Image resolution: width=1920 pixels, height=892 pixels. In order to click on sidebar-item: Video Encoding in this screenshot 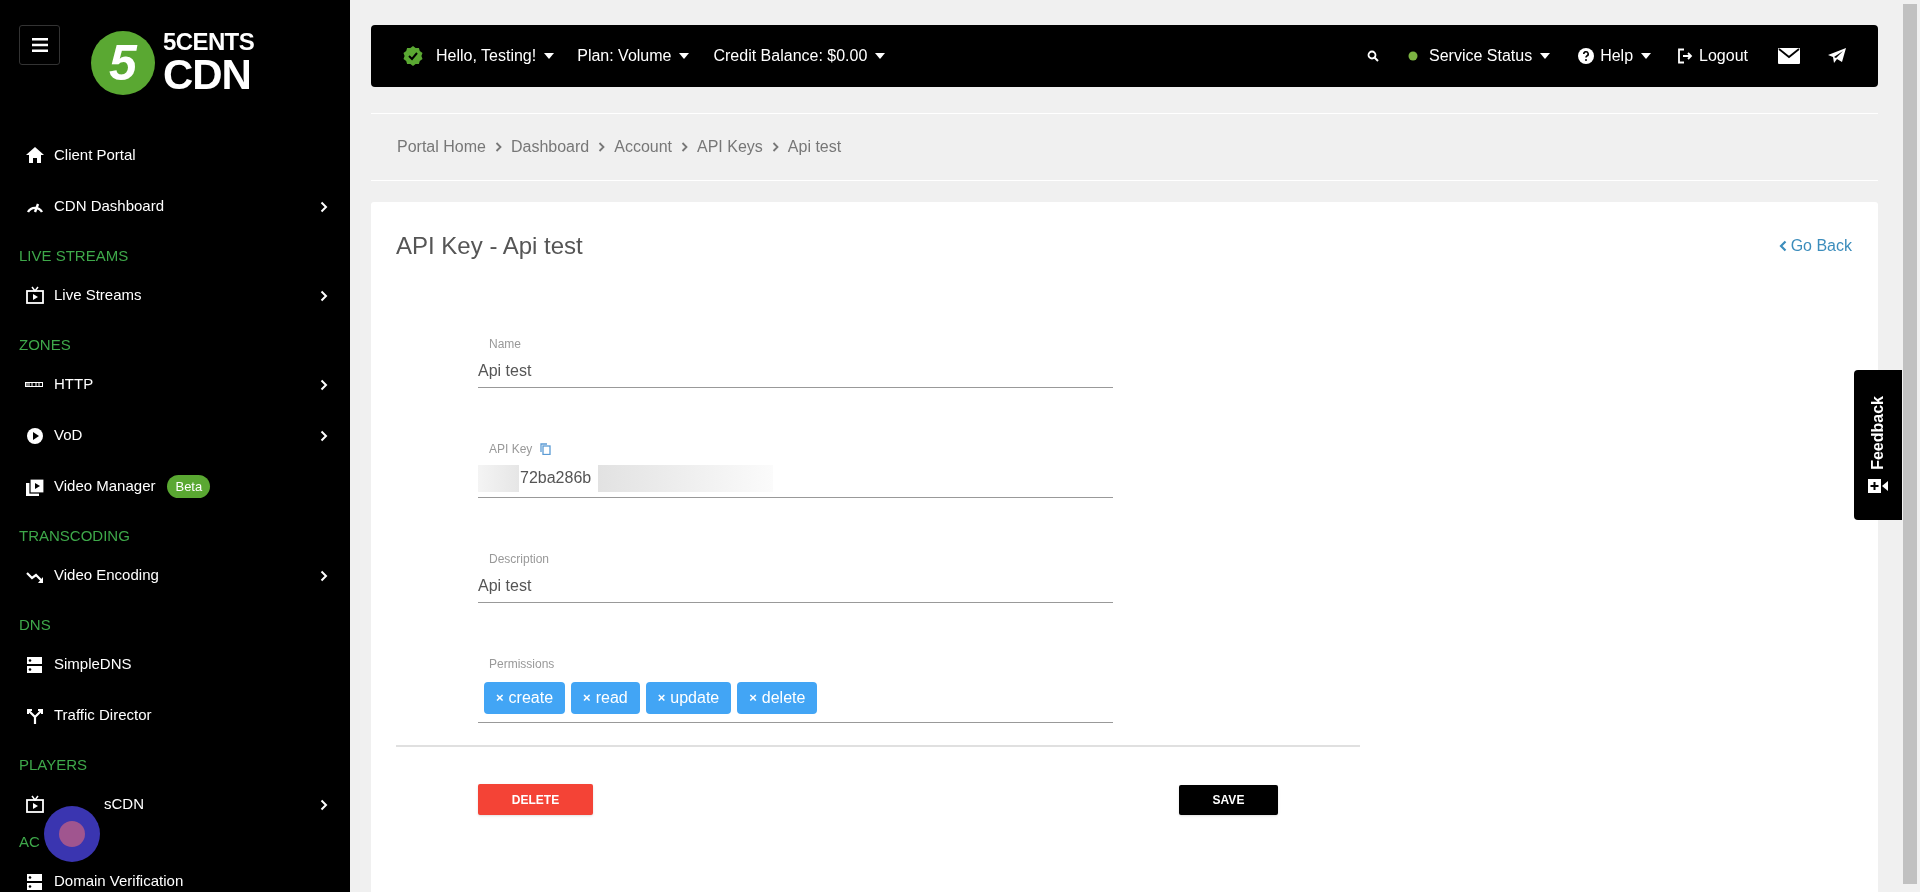, I will do `click(175, 575)`.